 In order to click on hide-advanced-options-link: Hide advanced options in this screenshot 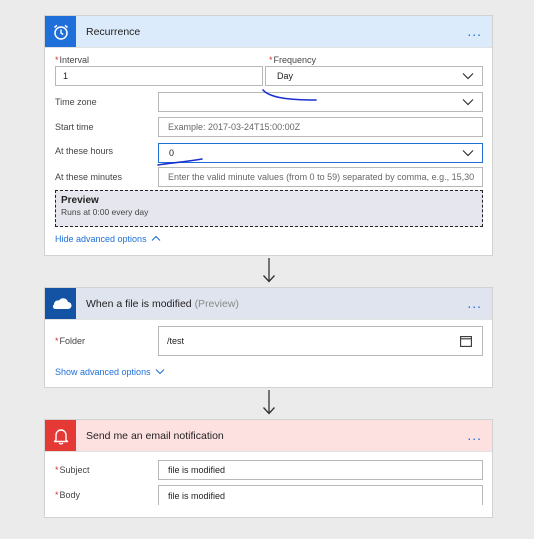, I will do `click(108, 239)`.